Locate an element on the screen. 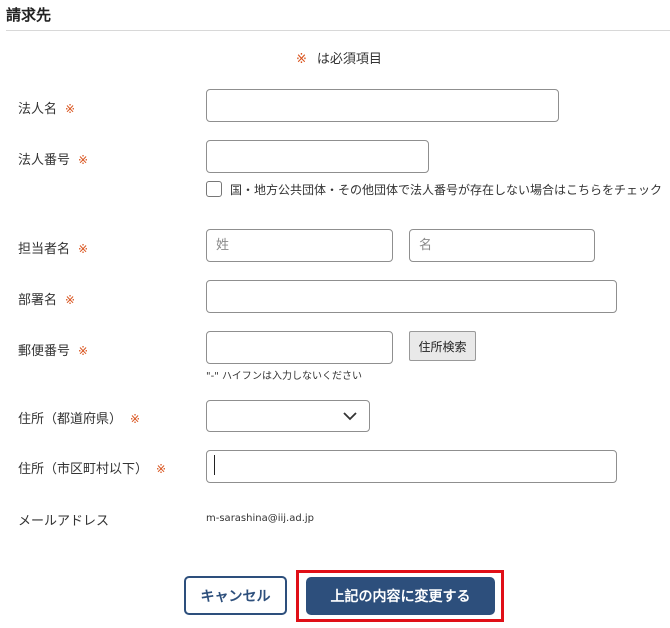 The width and height of the screenshot is (670, 628). corp-name-label: 法人名 ※ is located at coordinates (46, 107).